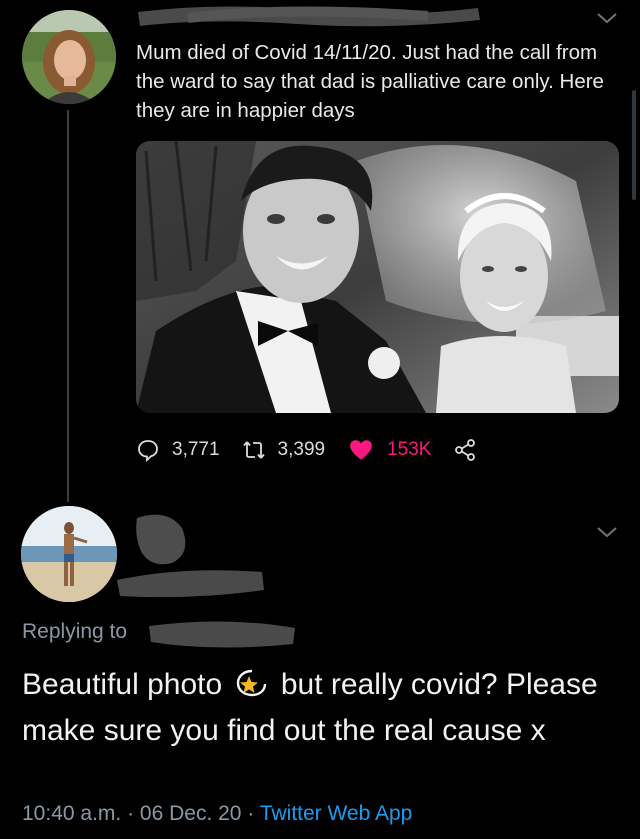 The height and width of the screenshot is (839, 640). Describe the element at coordinates (607, 18) in the screenshot. I see `tweet-more-options-icon` at that location.